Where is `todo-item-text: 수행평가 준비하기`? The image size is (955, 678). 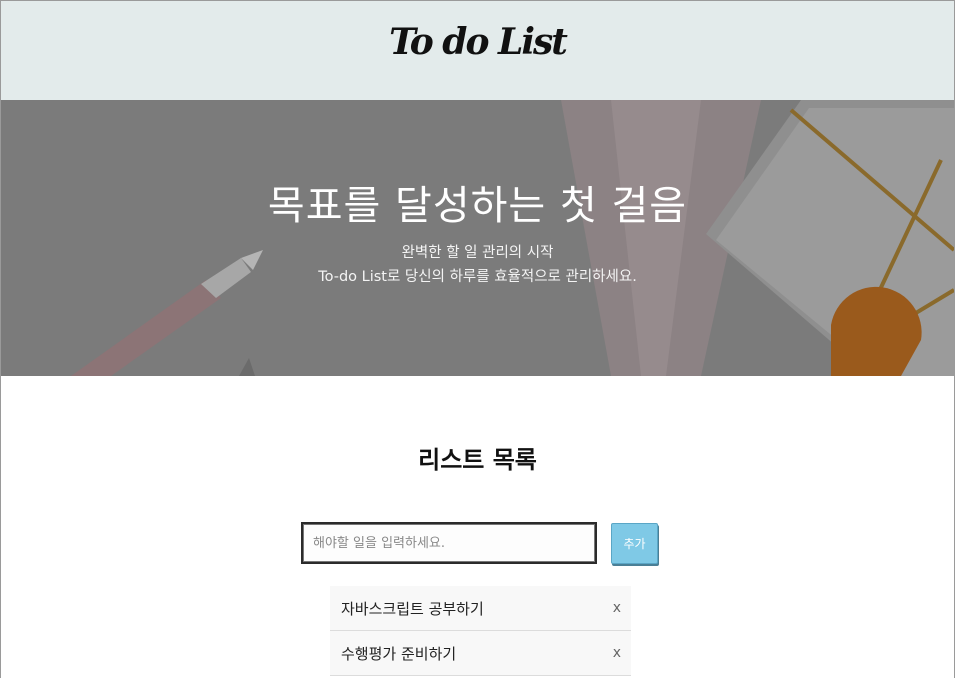 todo-item-text: 수행평가 준비하기 is located at coordinates (399, 654).